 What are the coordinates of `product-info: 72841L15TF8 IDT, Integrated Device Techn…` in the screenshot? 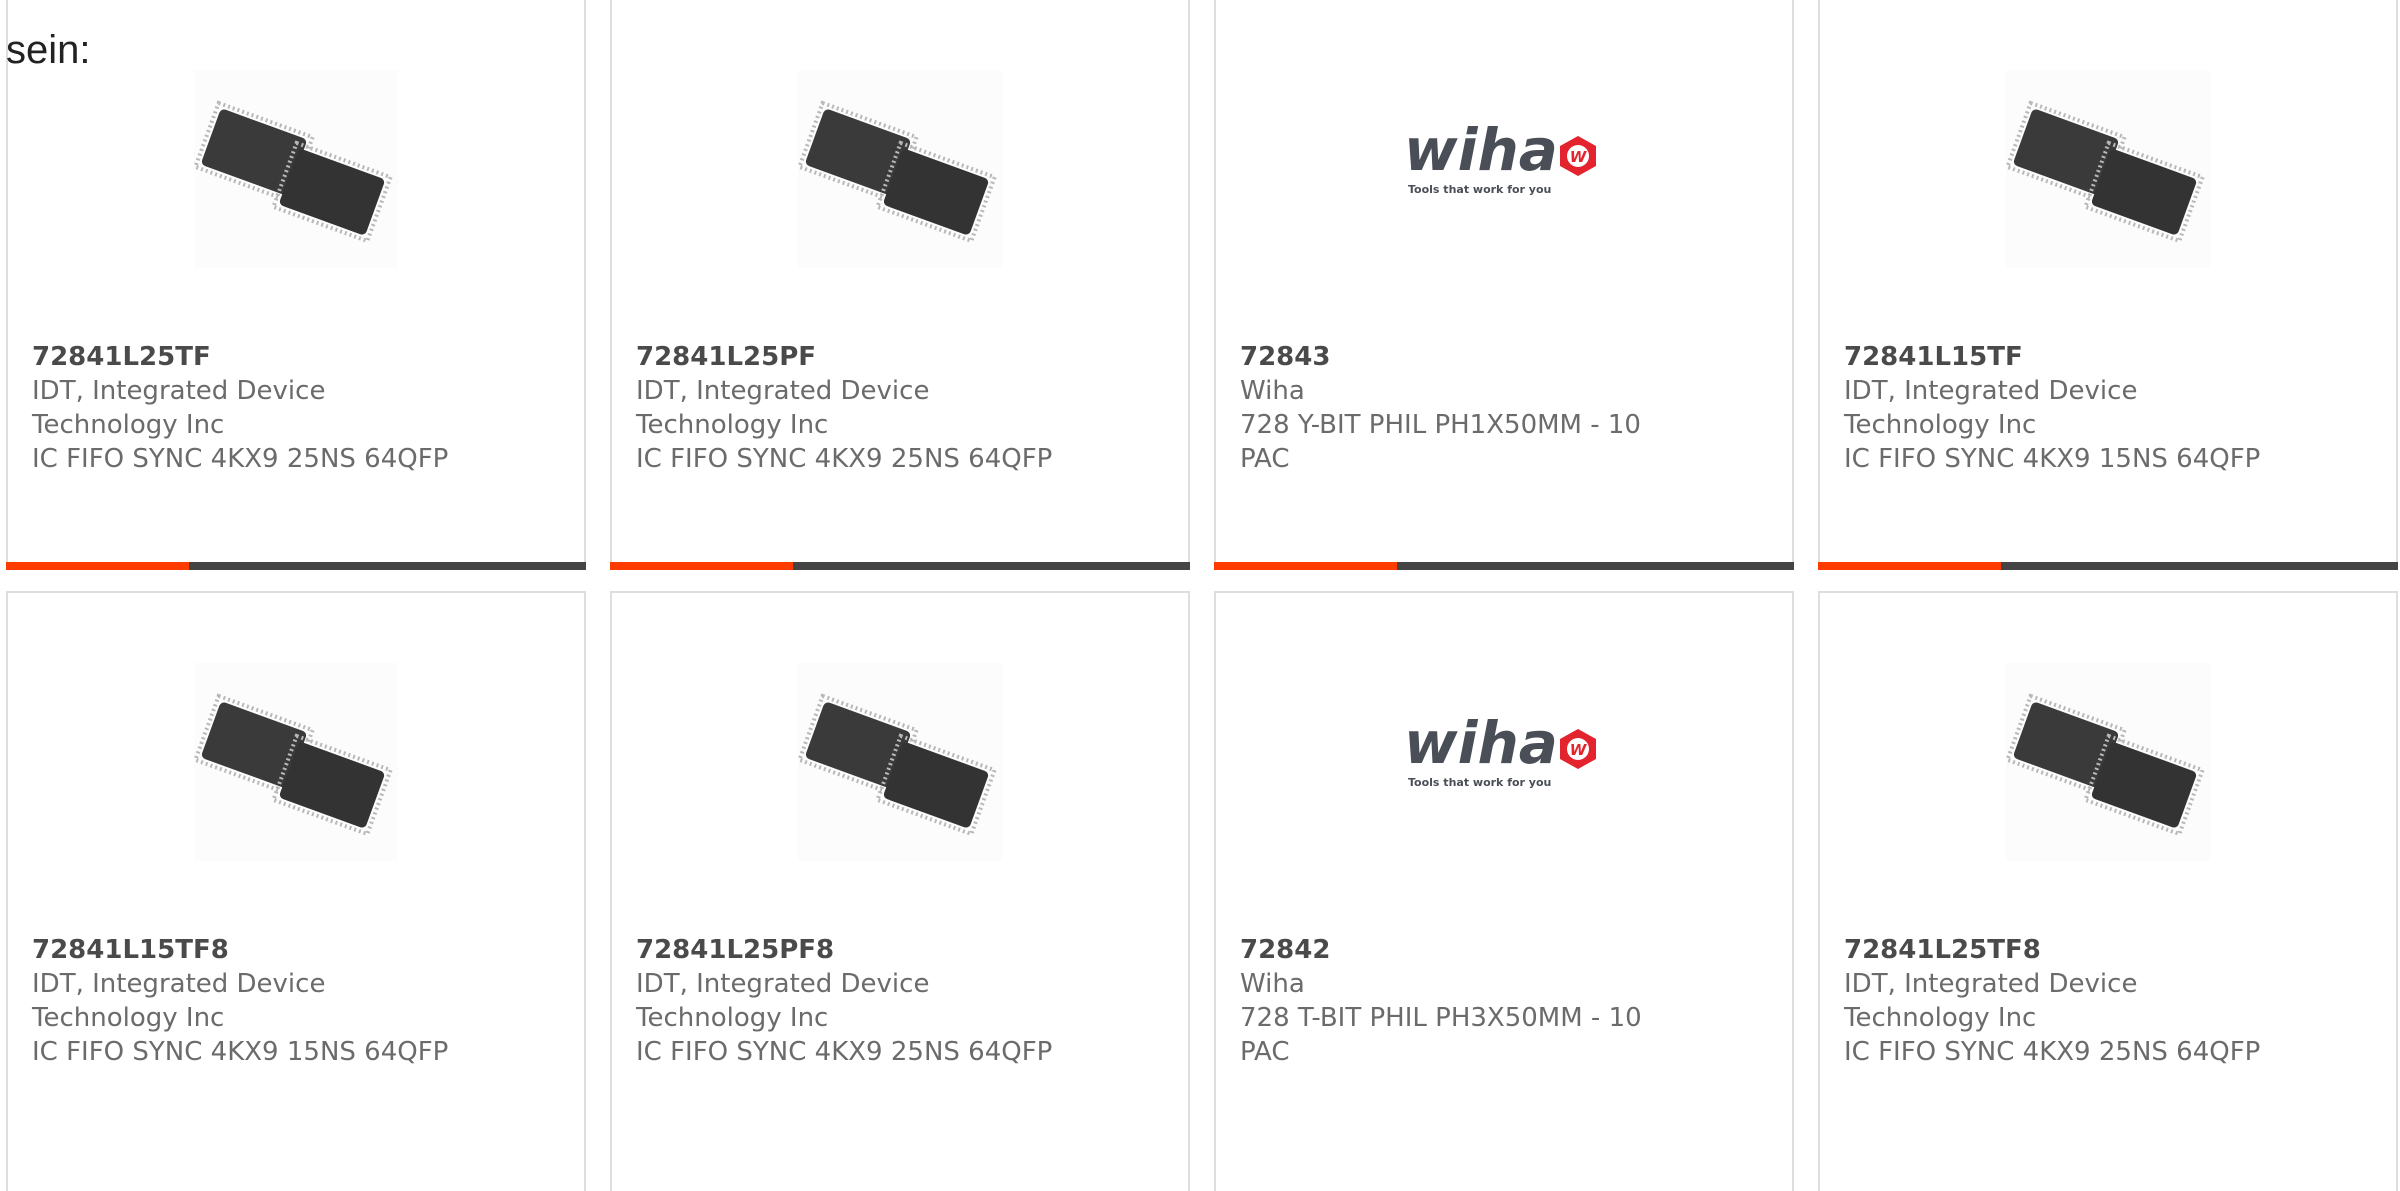 It's located at (262, 1001).